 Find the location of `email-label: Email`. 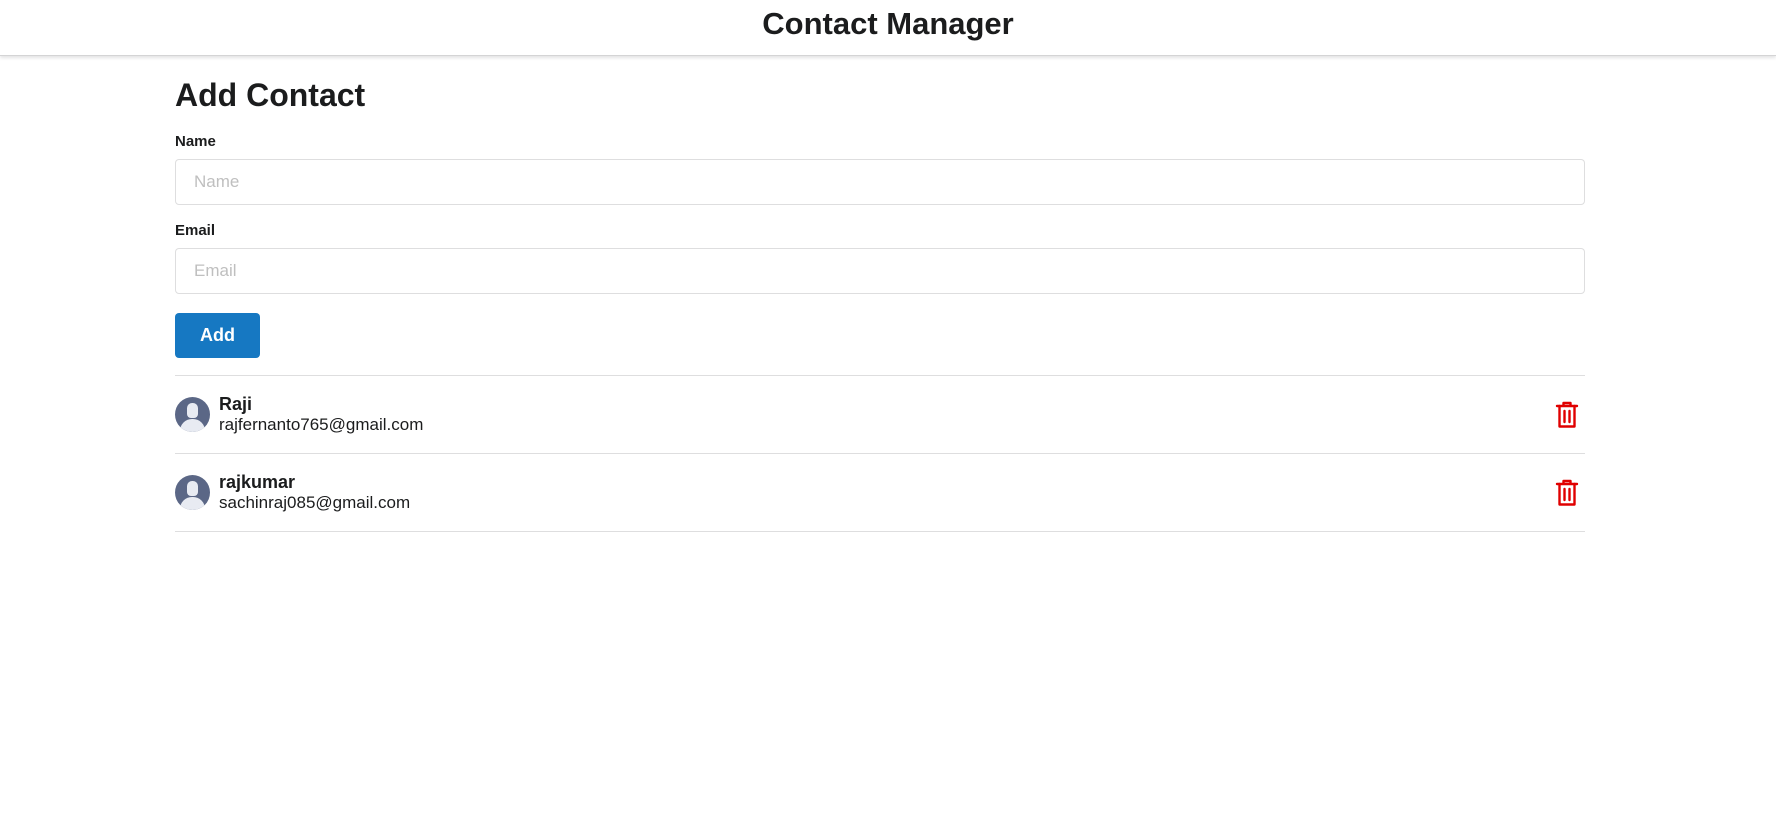

email-label: Email is located at coordinates (195, 230).